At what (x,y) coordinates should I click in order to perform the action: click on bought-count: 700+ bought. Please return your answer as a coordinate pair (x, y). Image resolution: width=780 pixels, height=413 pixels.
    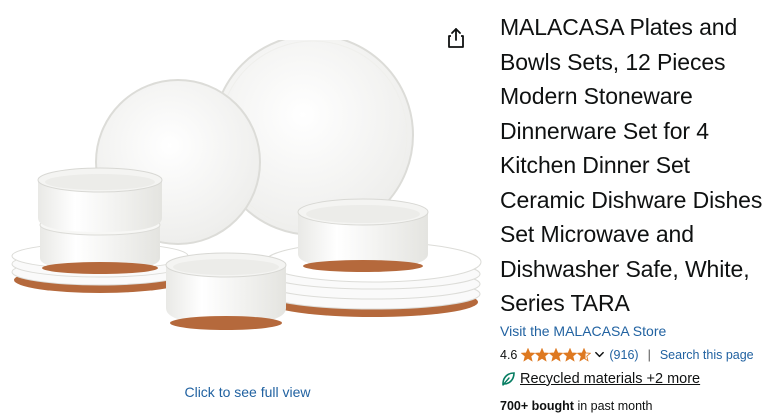
    Looking at the image, I should click on (537, 405).